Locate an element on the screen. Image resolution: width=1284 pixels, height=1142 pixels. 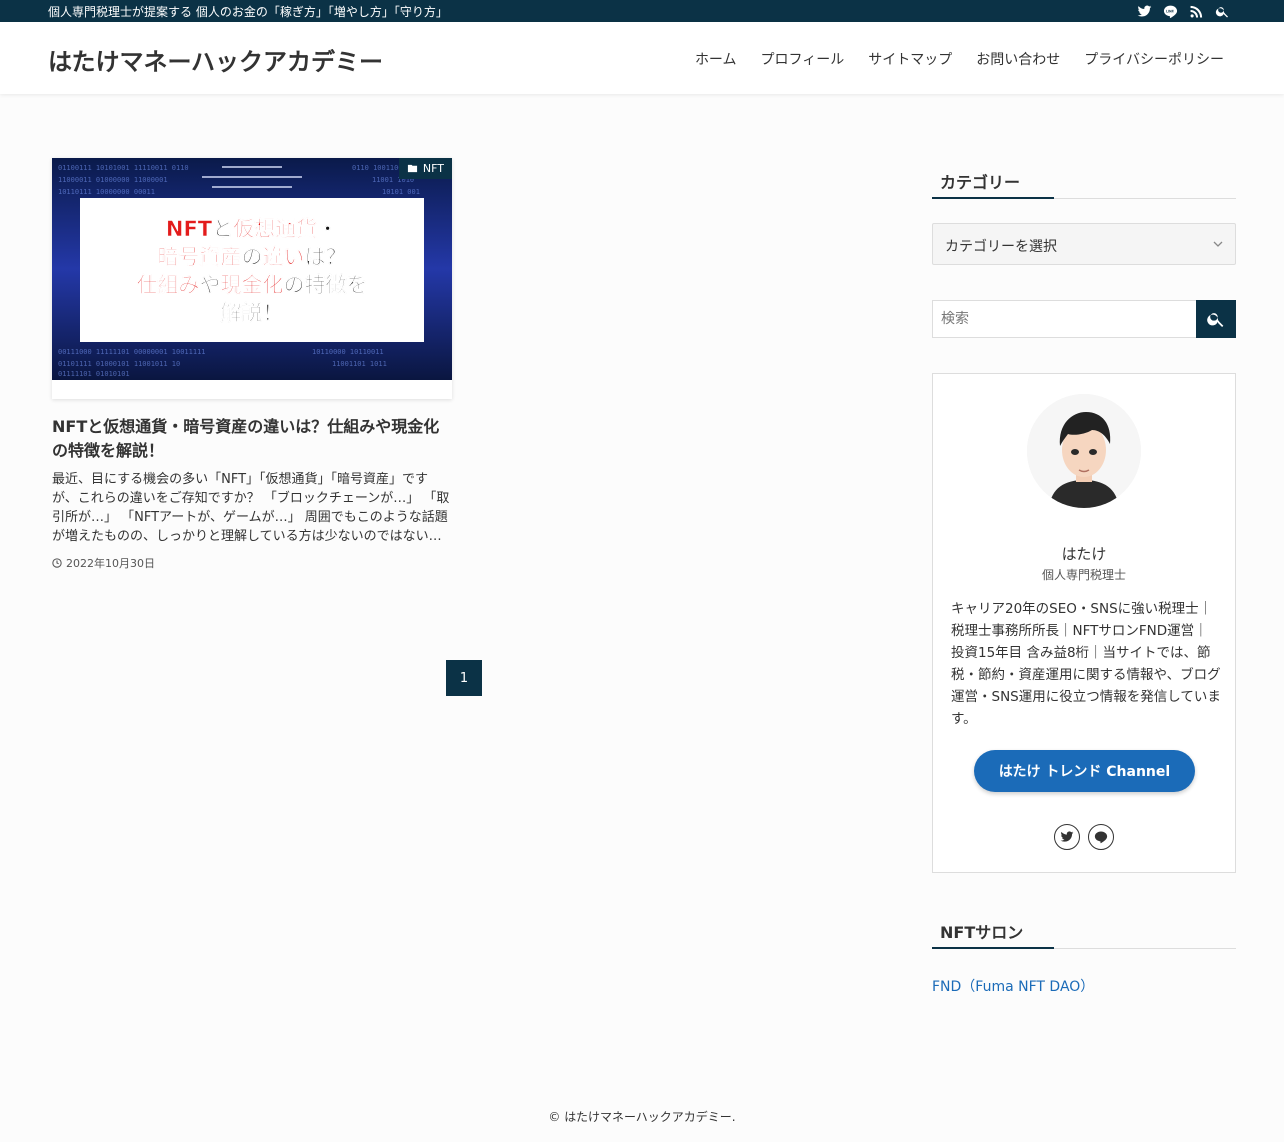
svg-text: 暗号資産の違いは？ is located at coordinates (252, 257).